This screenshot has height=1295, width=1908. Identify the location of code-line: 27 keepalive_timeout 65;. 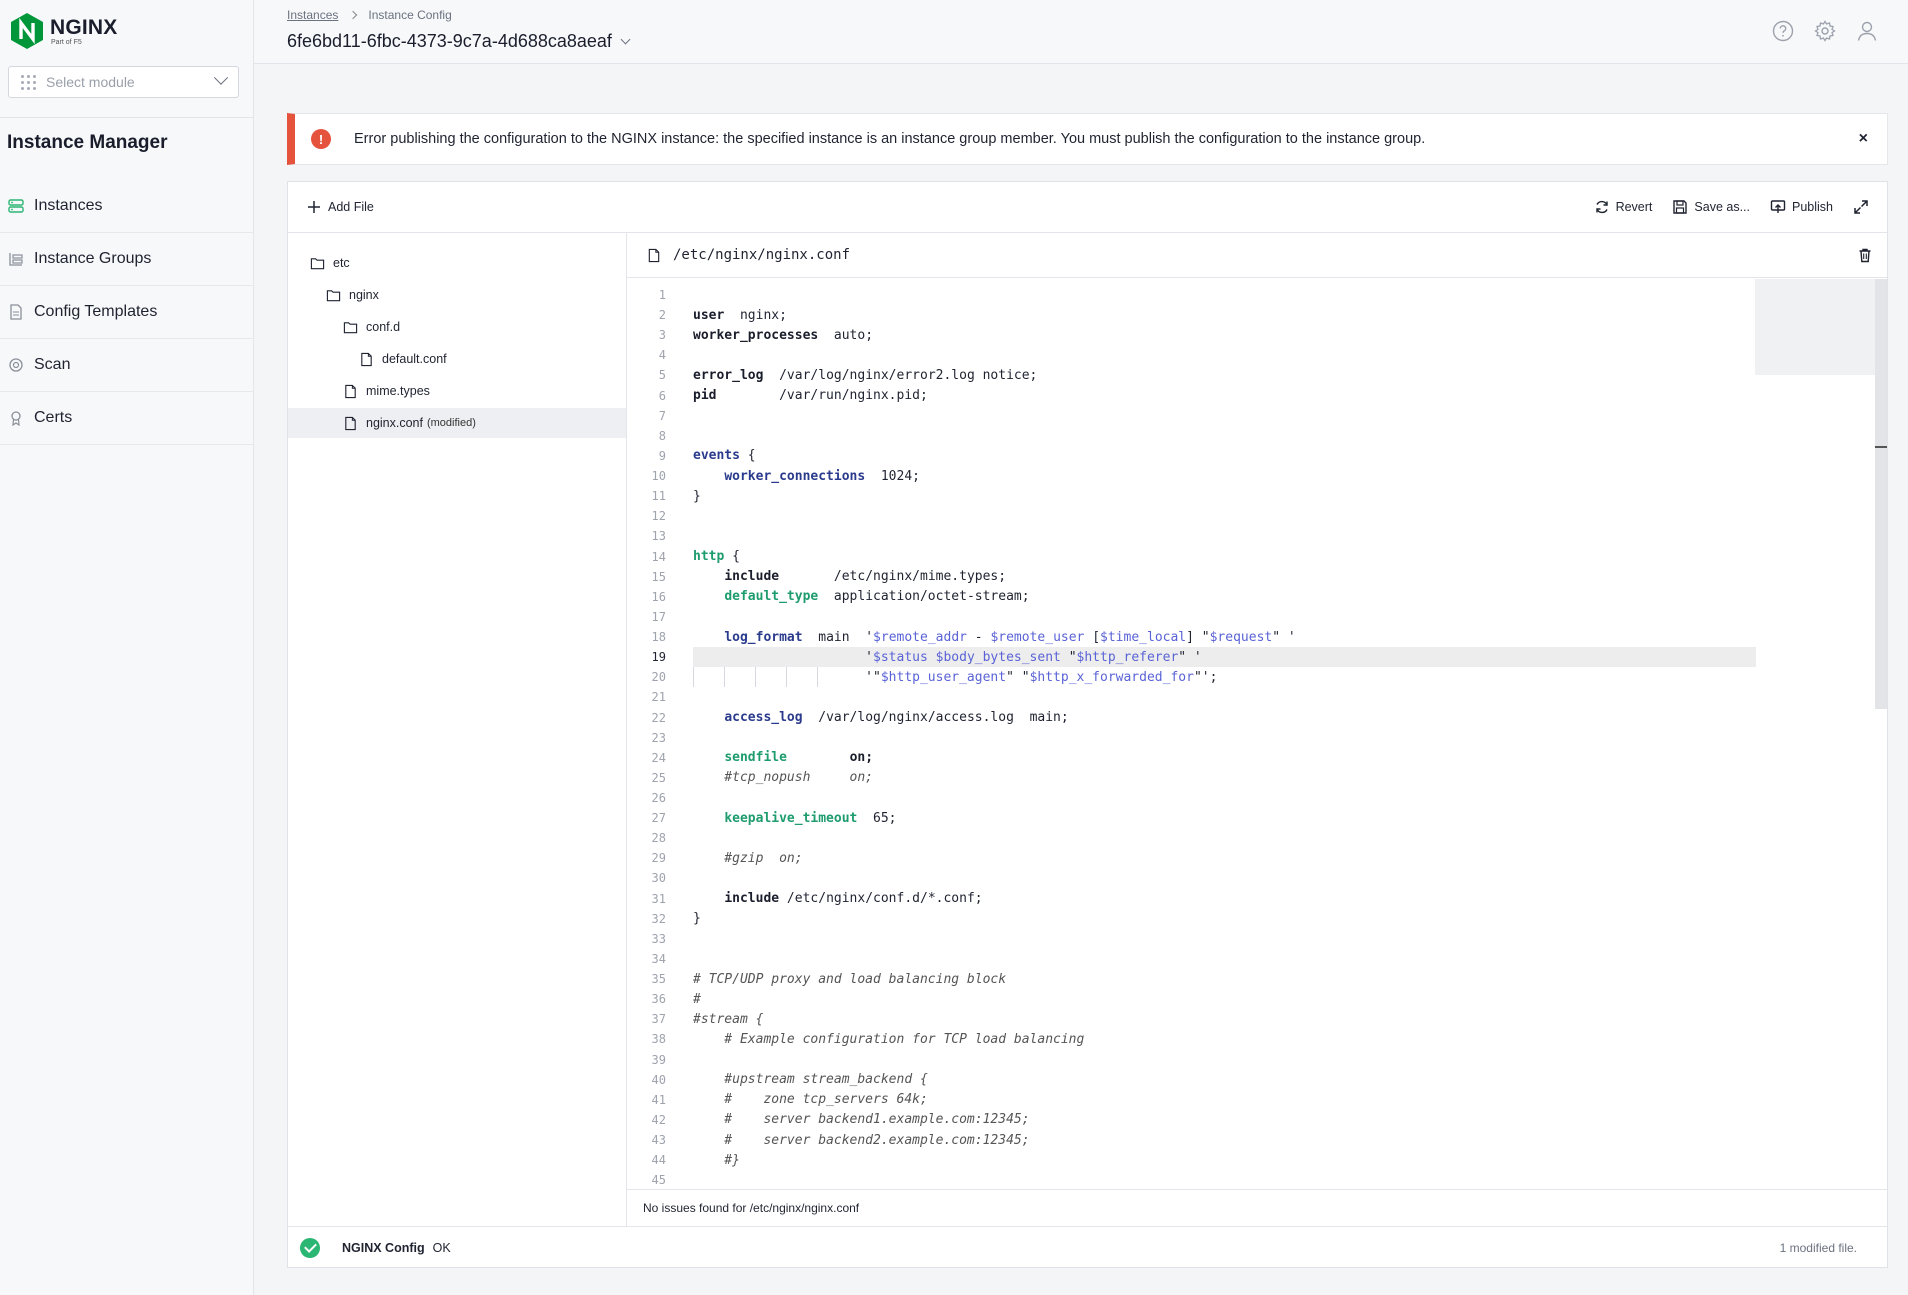
(1229, 818).